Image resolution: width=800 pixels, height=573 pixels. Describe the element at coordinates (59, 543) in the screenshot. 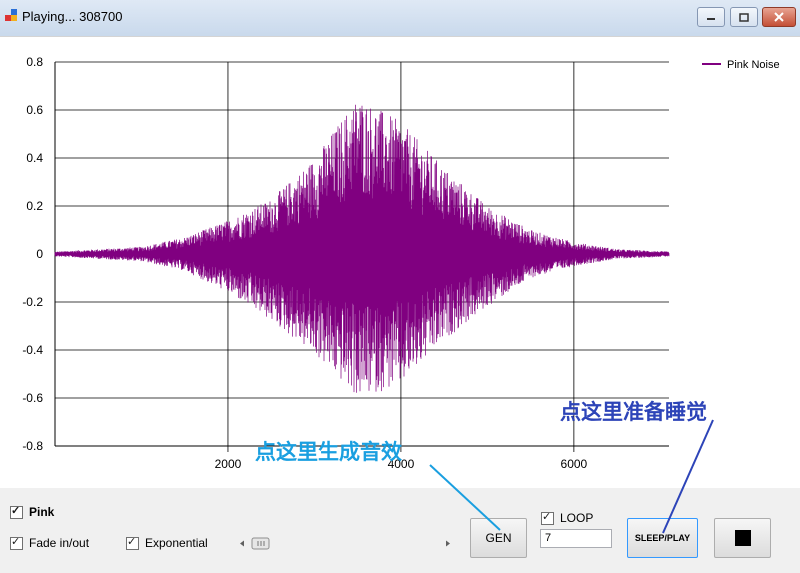

I see `fade-label: Fade in/out` at that location.